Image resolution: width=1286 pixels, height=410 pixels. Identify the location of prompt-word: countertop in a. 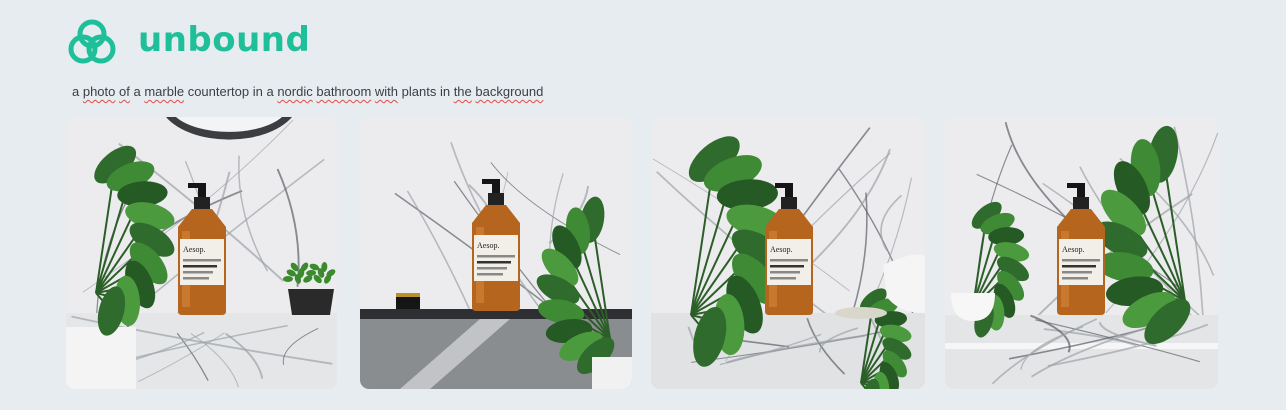
(231, 91).